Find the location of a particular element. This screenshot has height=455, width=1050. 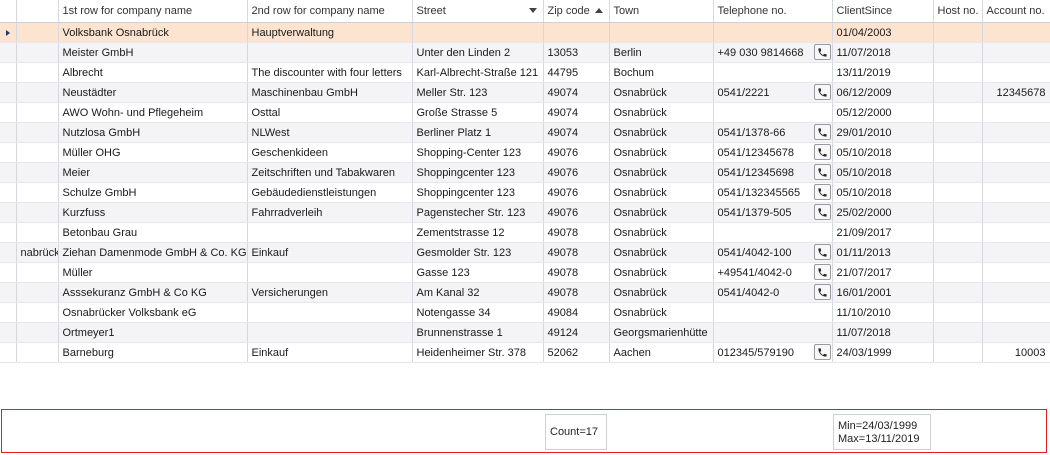

cell-client-since: 13/11/2019 is located at coordinates (883, 72).